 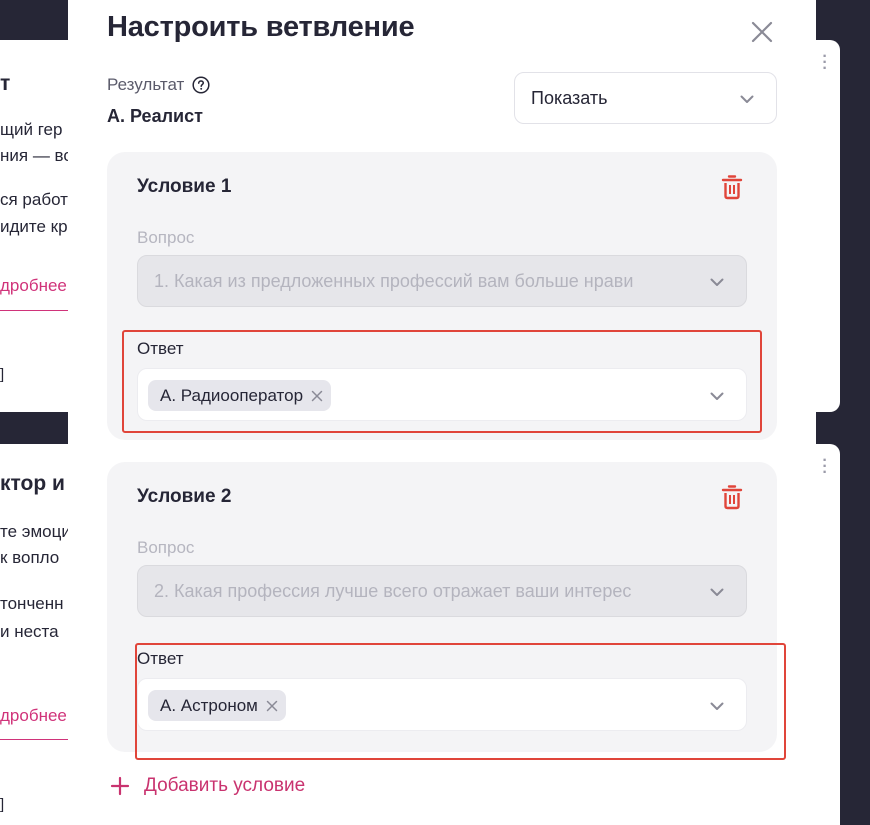 I want to click on add-condition-label: Добавить условие, so click(x=225, y=785).